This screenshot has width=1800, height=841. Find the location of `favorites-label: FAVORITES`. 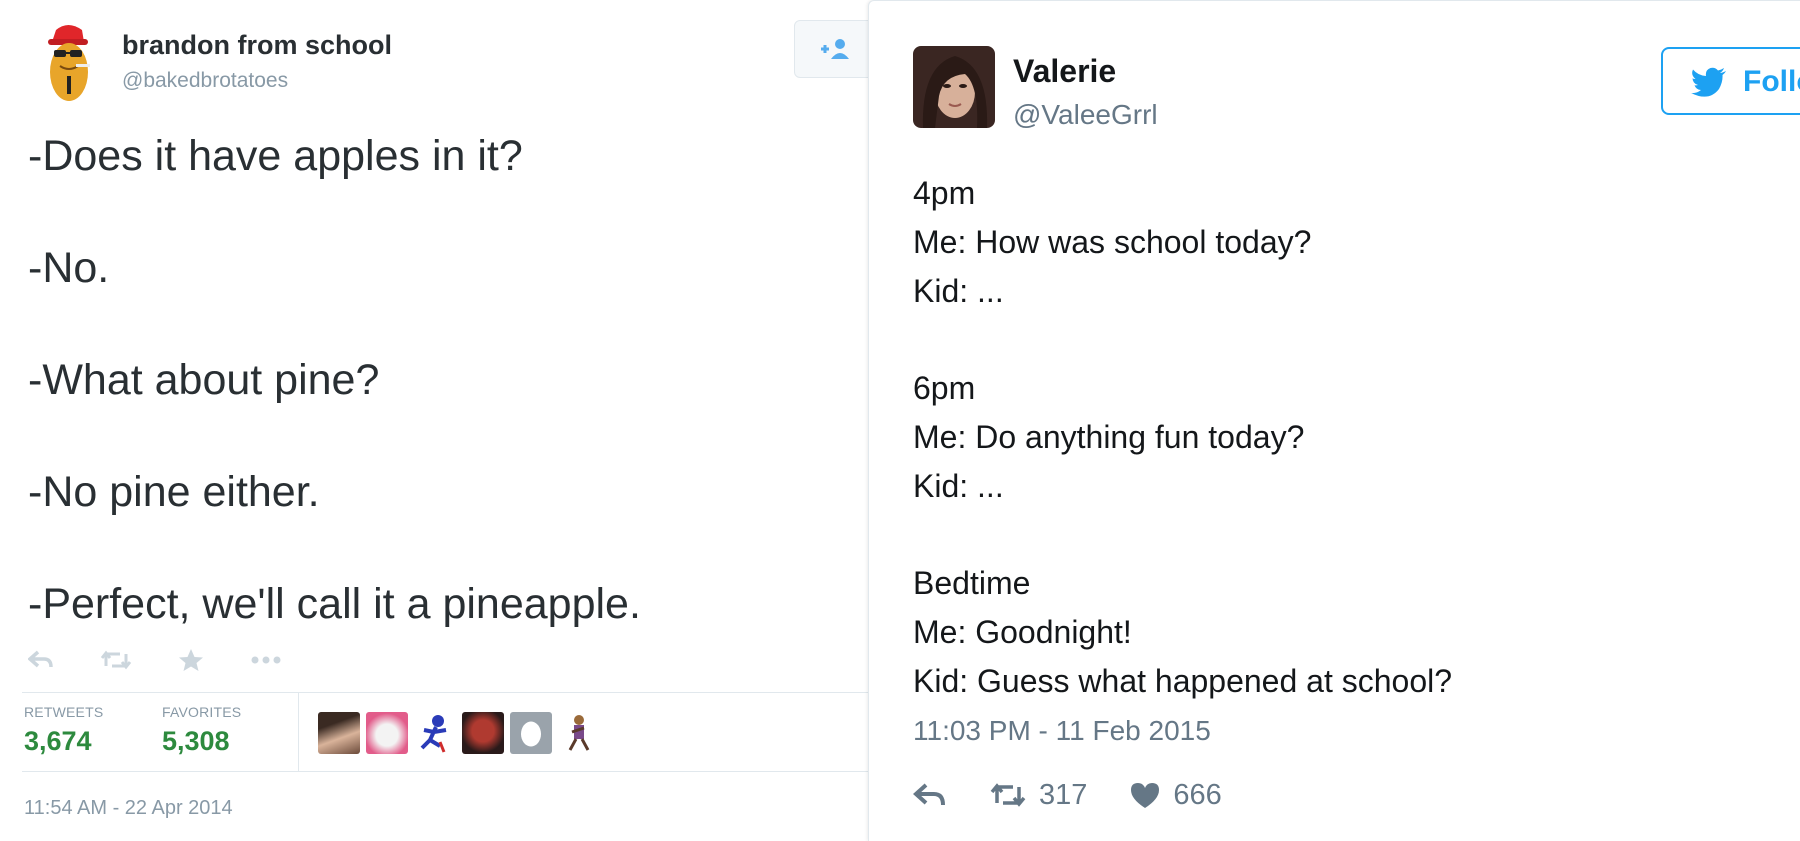

favorites-label: FAVORITES is located at coordinates (202, 712).